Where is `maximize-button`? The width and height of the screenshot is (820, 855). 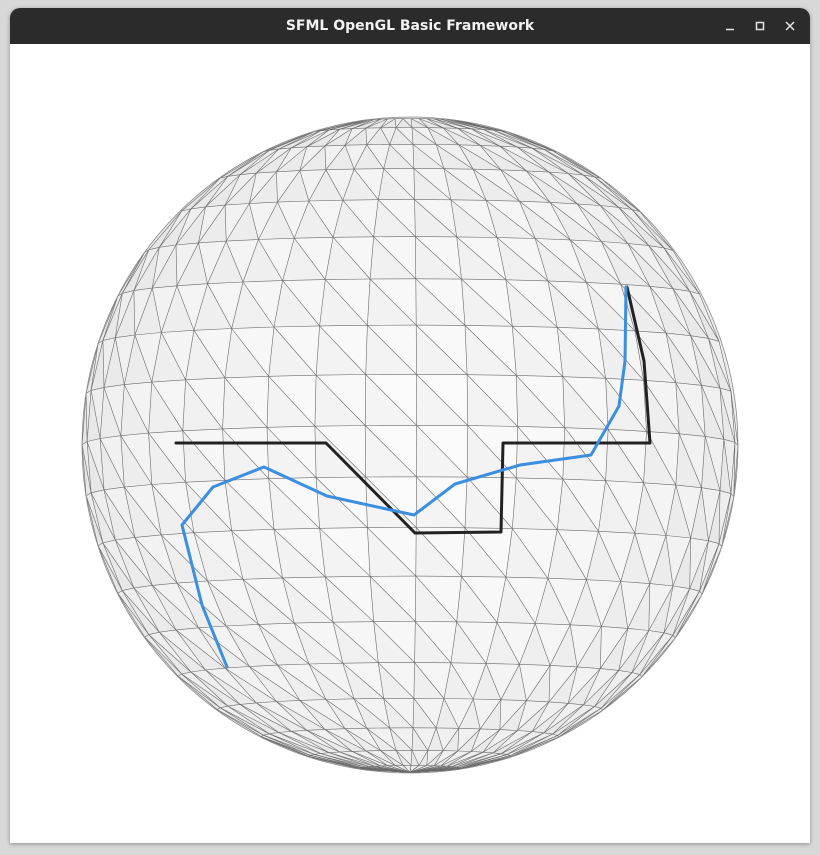
maximize-button is located at coordinates (760, 26).